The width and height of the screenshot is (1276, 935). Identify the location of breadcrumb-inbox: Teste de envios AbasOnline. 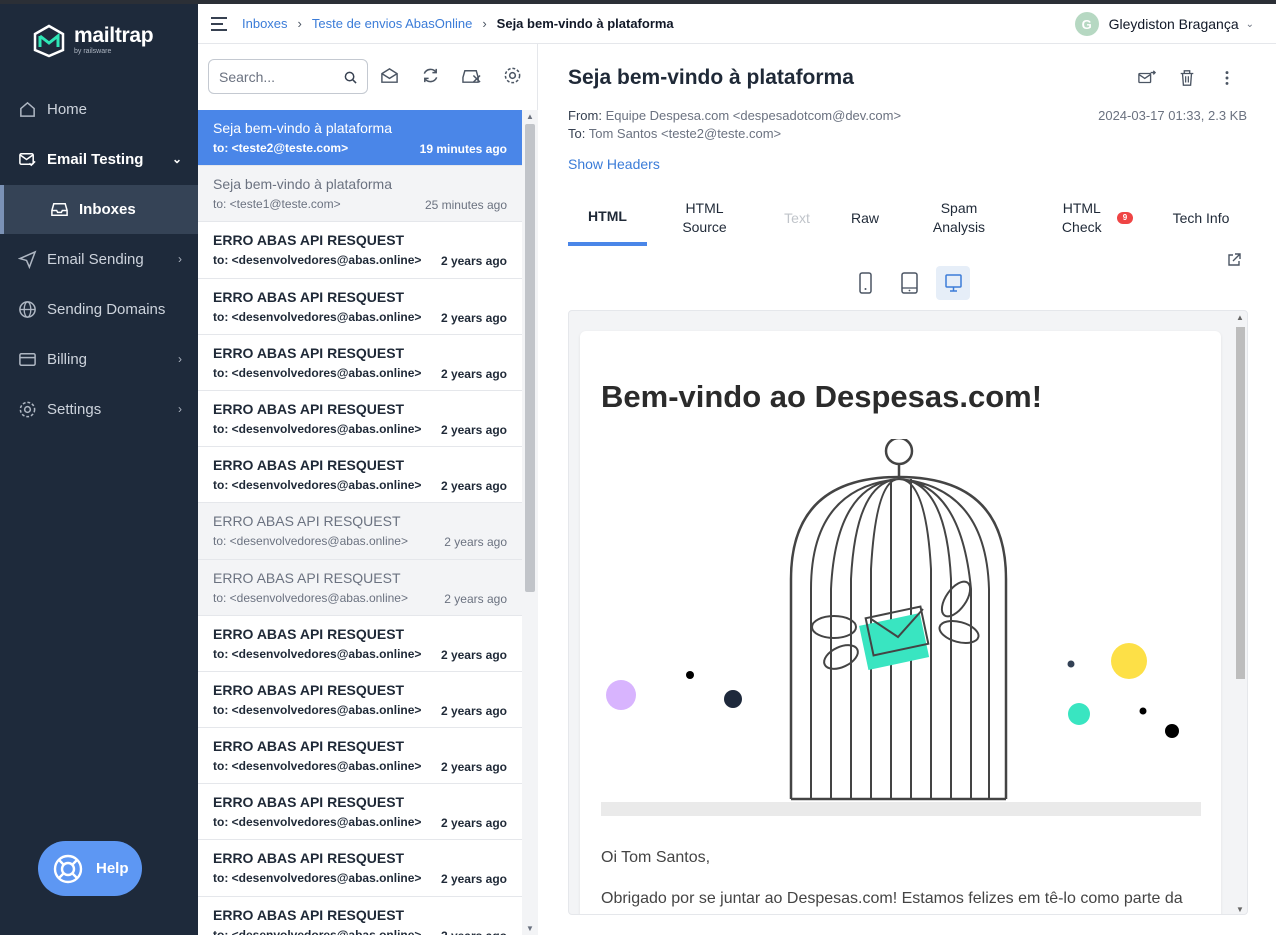
(392, 23).